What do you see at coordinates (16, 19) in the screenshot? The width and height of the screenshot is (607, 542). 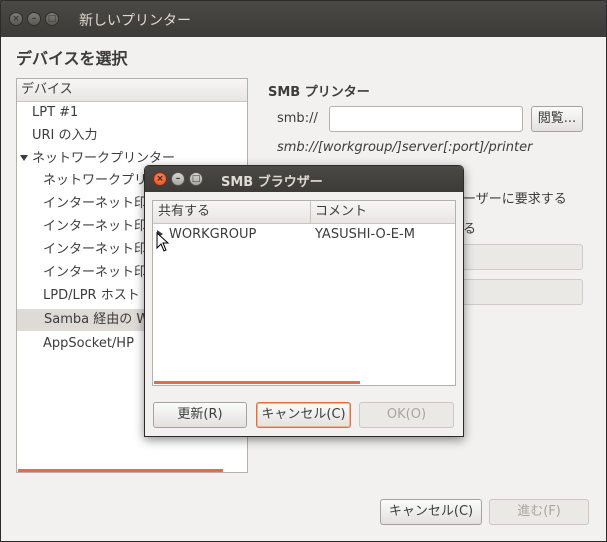 I see `window-close-icon: ×` at bounding box center [16, 19].